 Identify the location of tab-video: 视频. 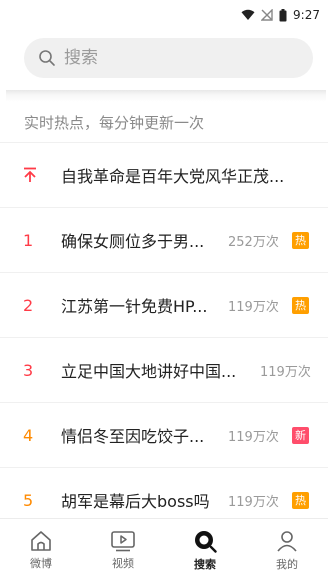
(123, 550).